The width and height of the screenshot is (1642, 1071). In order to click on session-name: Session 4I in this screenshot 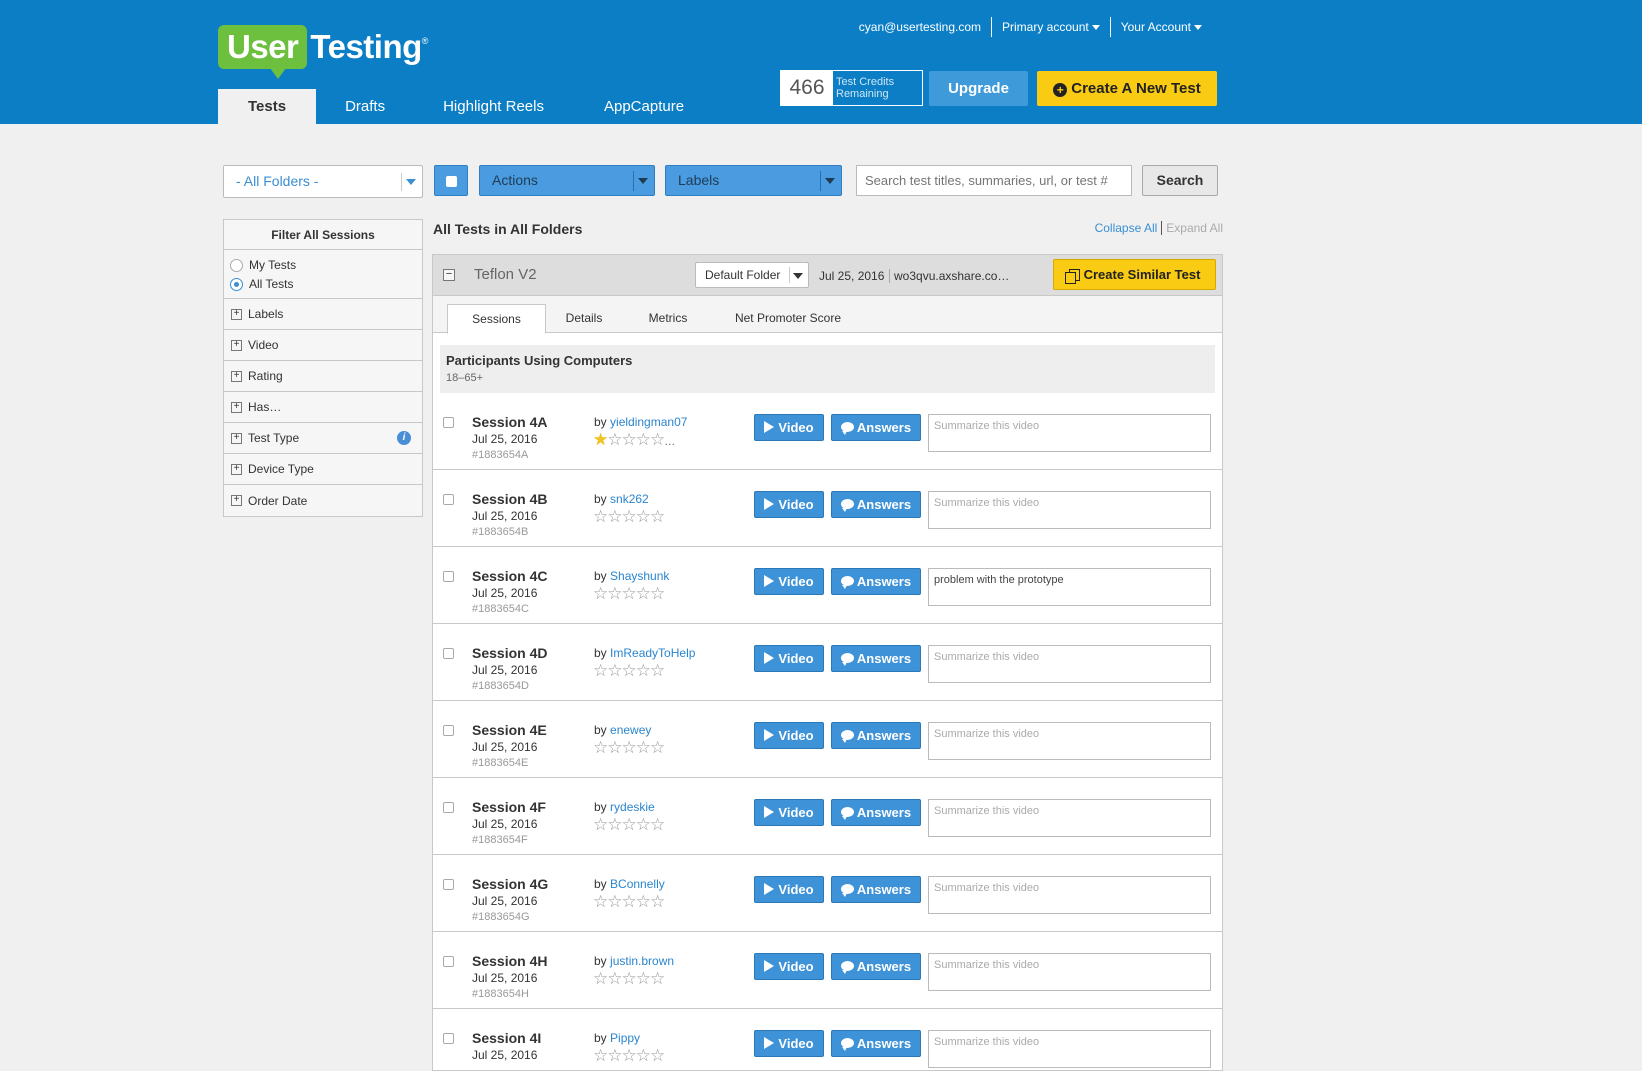, I will do `click(506, 1038)`.